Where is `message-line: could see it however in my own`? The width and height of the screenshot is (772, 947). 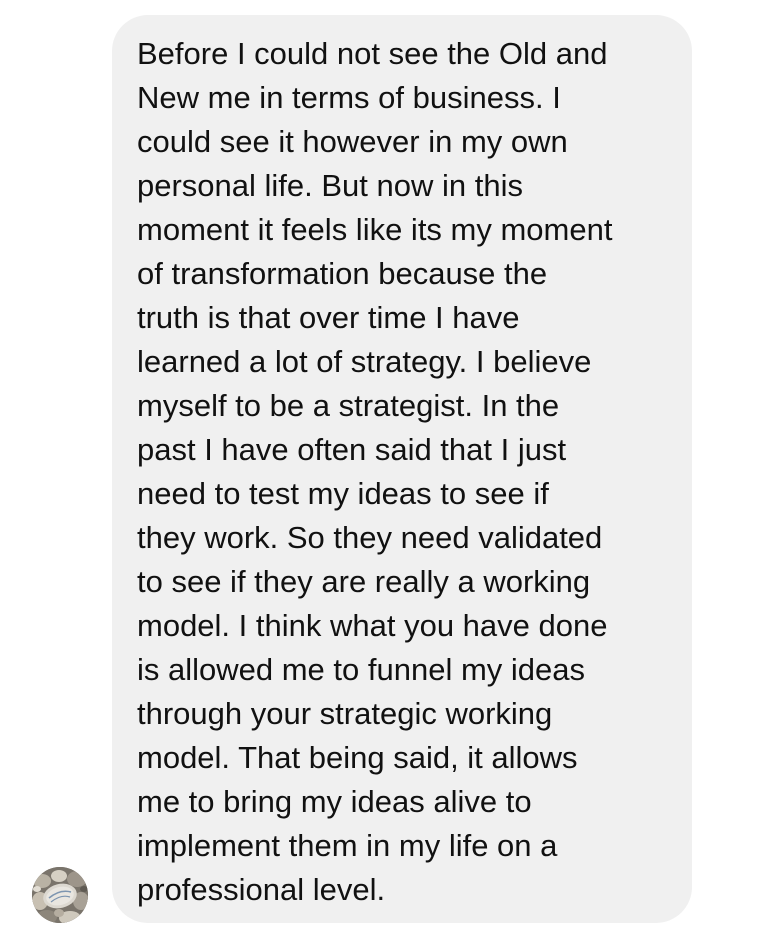 message-line: could see it however in my own is located at coordinates (352, 141).